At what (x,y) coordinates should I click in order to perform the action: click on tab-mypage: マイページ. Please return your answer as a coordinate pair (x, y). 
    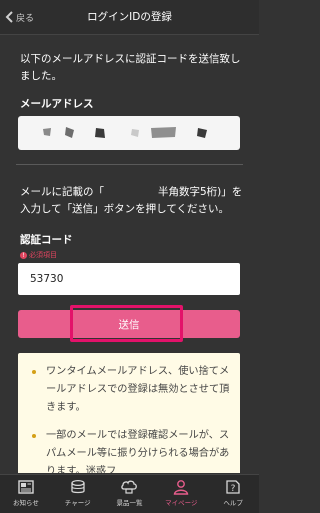
    Looking at the image, I should click on (181, 494).